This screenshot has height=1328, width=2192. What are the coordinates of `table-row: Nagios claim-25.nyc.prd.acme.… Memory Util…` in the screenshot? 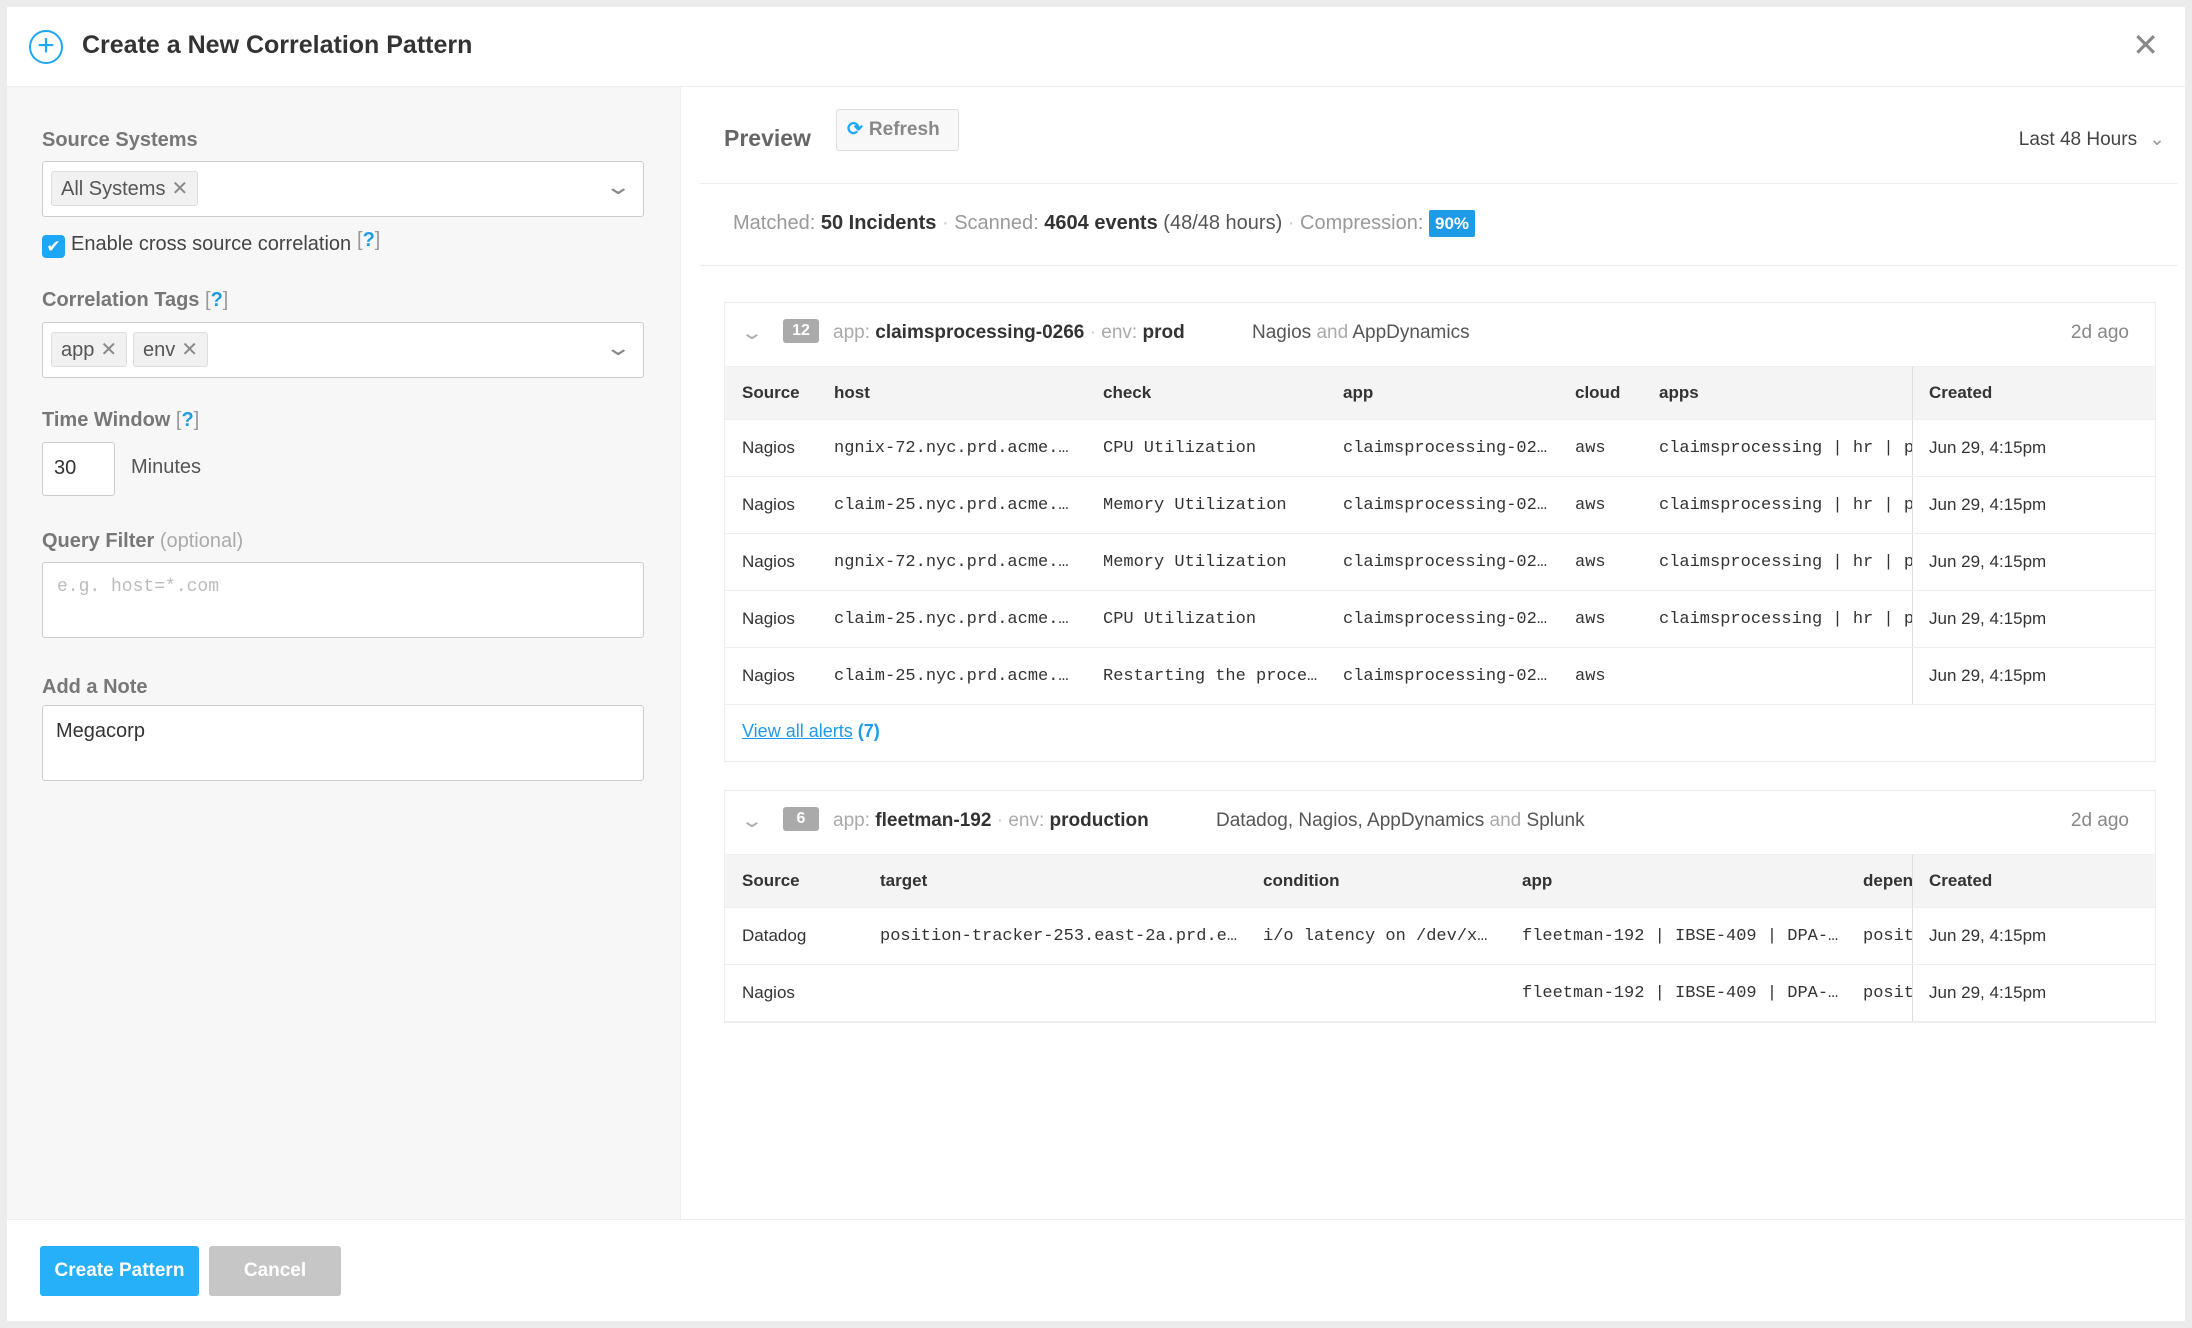 It's located at (1440, 505).